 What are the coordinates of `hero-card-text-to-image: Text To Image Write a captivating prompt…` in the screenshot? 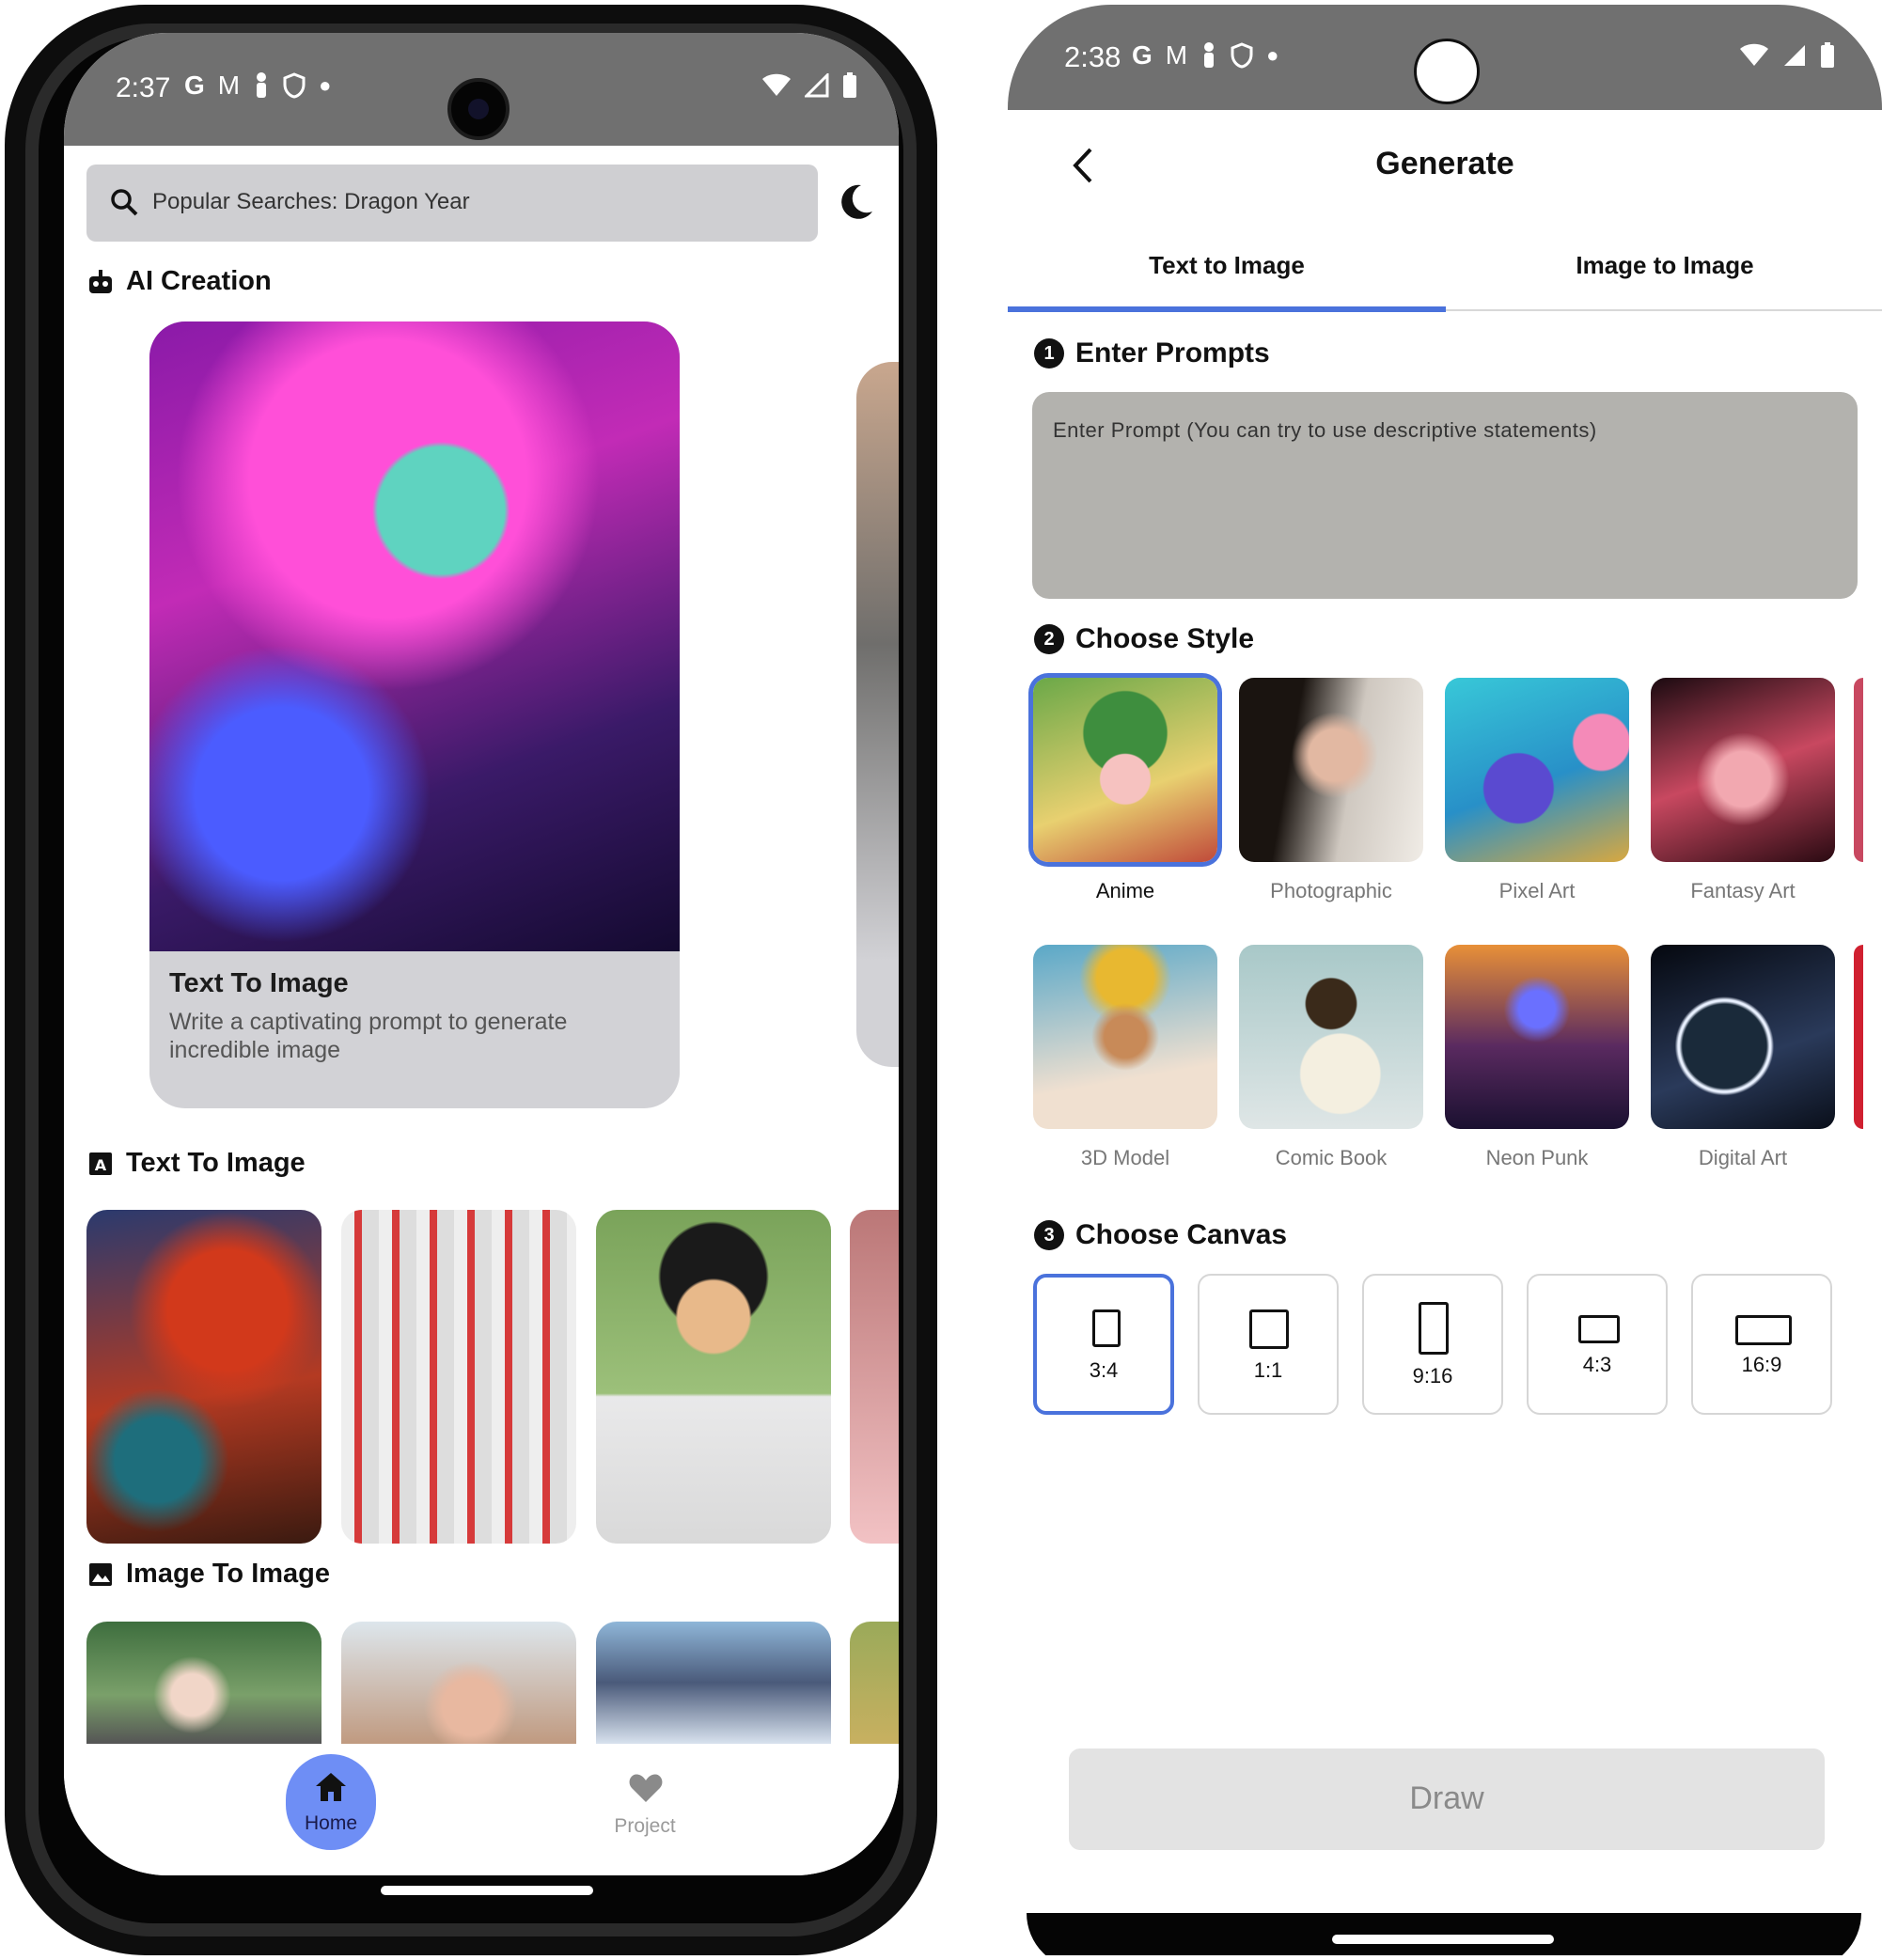 It's located at (415, 714).